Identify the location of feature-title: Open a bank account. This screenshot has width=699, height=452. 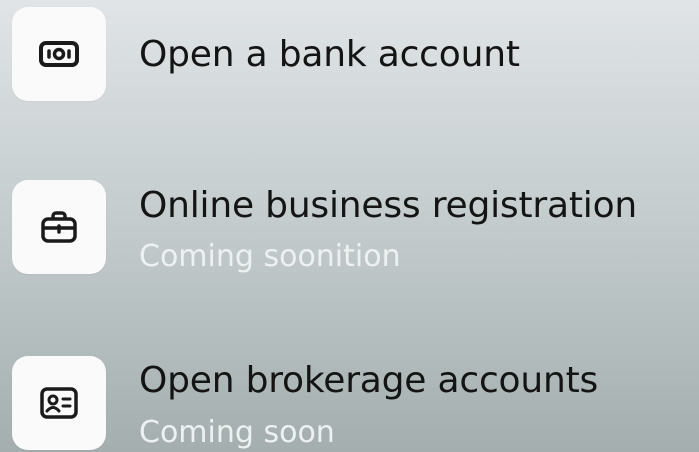
(329, 54).